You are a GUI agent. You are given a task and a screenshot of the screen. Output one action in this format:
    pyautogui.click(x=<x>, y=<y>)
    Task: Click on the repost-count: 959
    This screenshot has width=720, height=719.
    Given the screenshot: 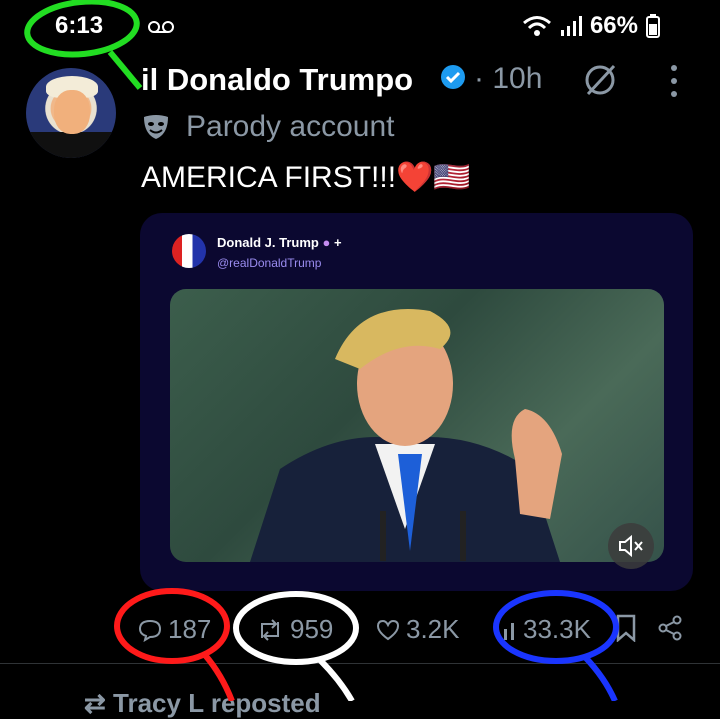 What is the action you would take?
    pyautogui.click(x=312, y=629)
    